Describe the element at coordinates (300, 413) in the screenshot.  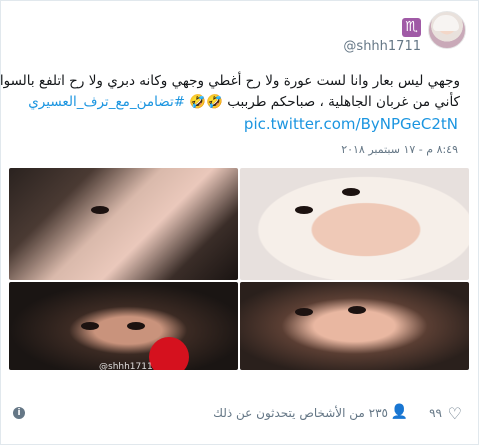
I see `talking-count: ٢٣٥ من الأشخاص يتحدثون عن ذلك` at that location.